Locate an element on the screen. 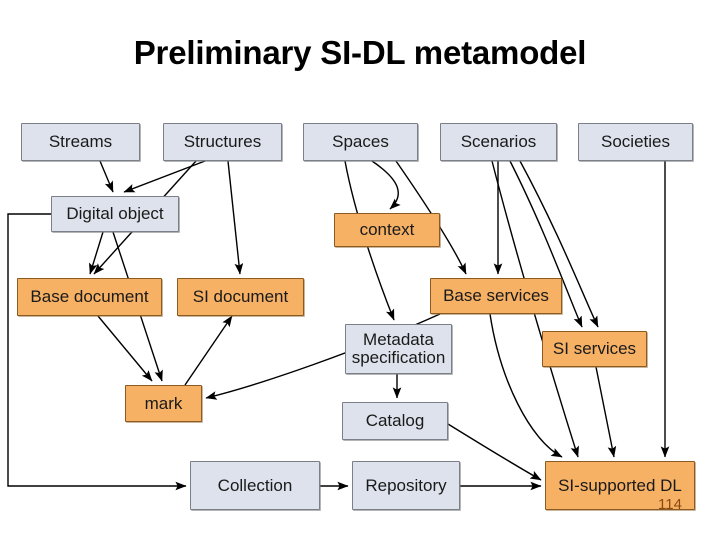  node-label: Repository is located at coordinates (406, 485).